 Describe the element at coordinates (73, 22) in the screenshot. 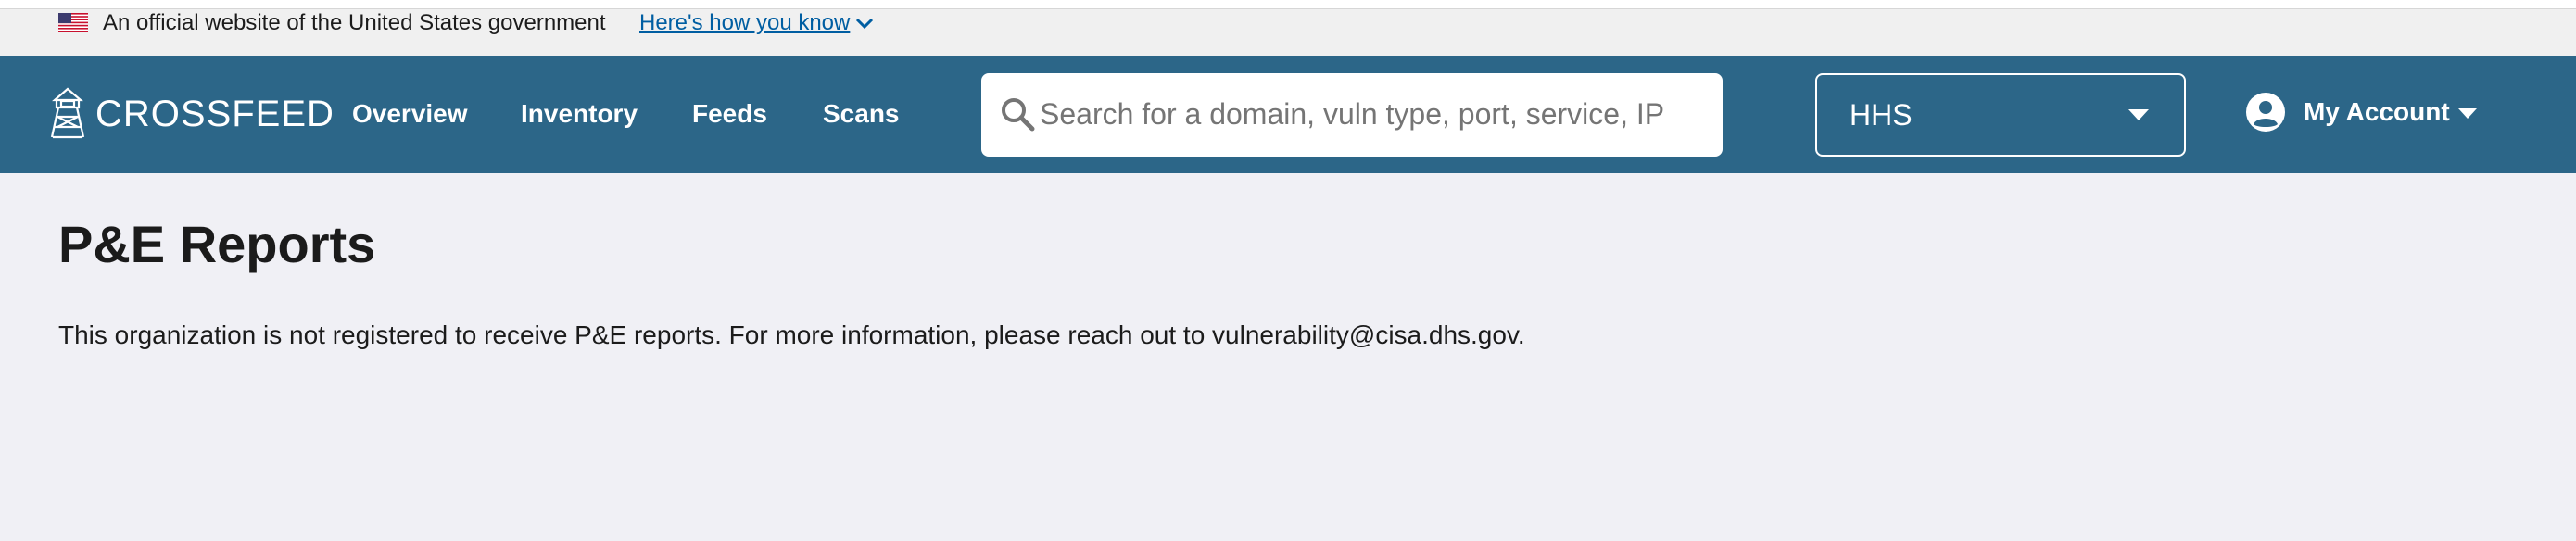

I see `us-flag-icon` at that location.